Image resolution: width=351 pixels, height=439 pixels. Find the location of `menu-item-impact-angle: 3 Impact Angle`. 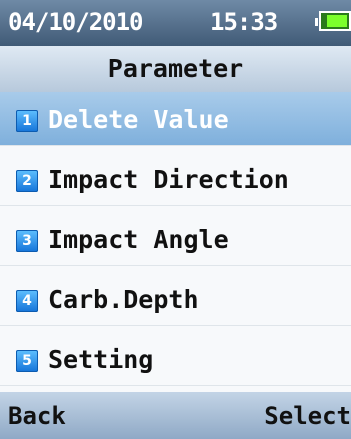

menu-item-impact-angle: 3 Impact Angle is located at coordinates (175, 239).